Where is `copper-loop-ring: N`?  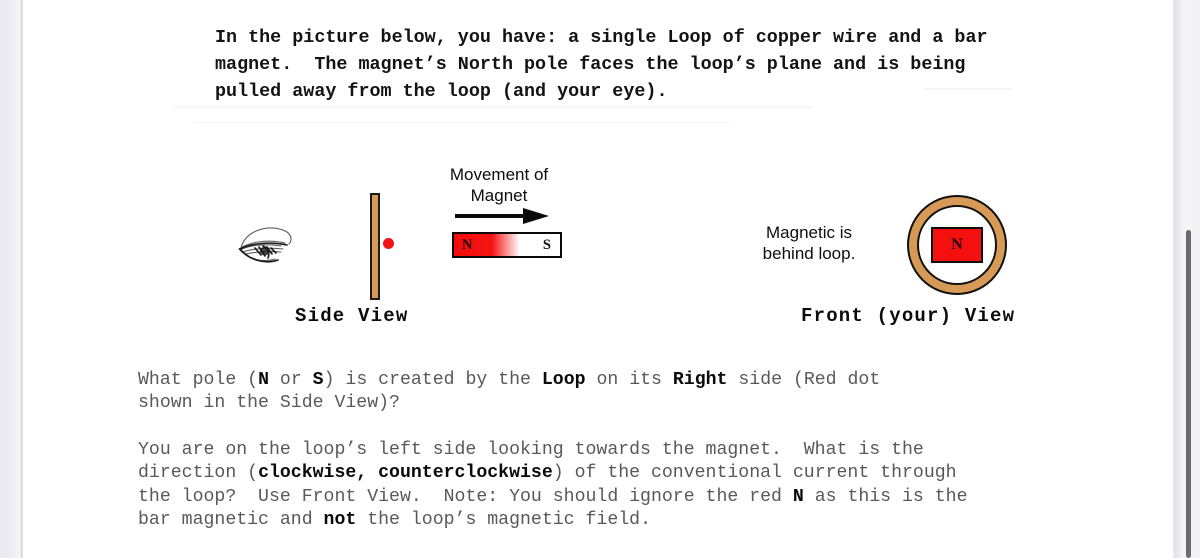
copper-loop-ring: N is located at coordinates (957, 245).